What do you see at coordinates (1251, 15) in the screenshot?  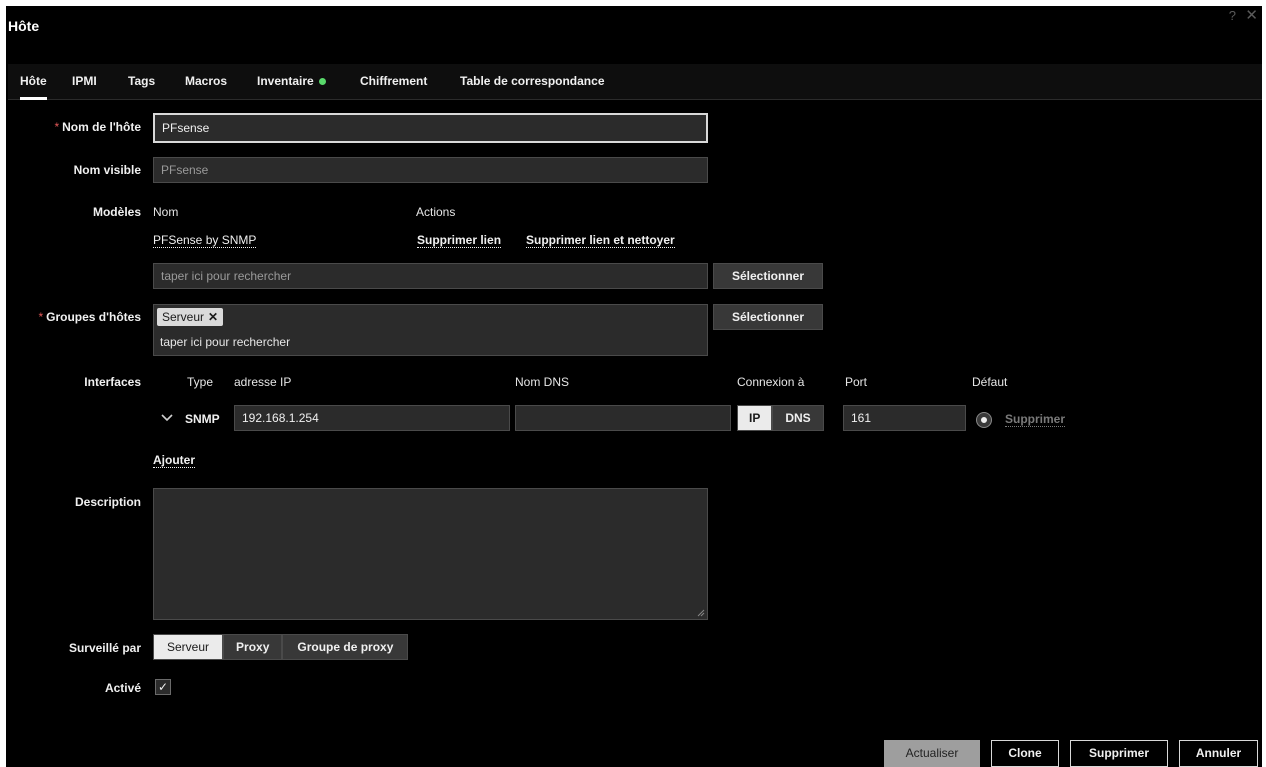 I see `close-icon: ✕` at bounding box center [1251, 15].